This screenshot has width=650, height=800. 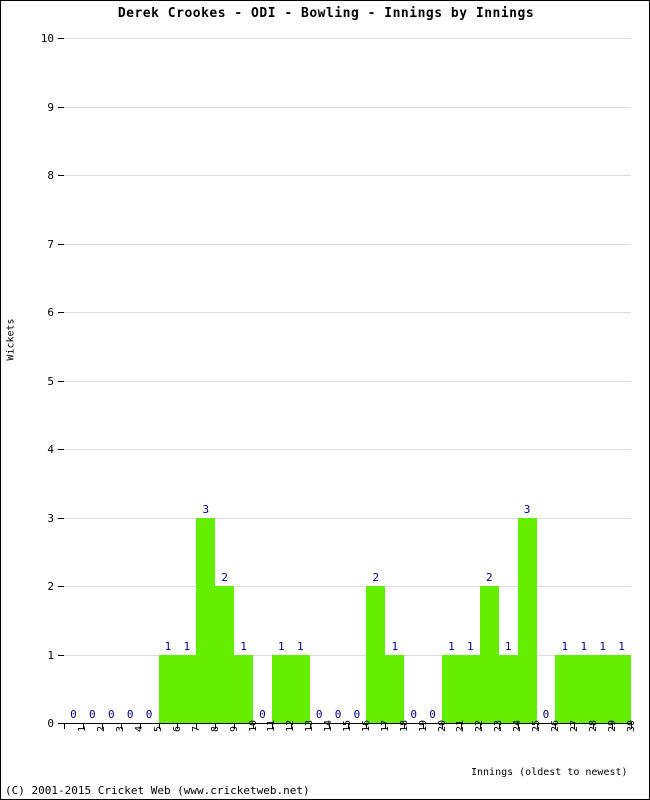 What do you see at coordinates (593, 725) in the screenshot?
I see `x-tick-label: 28` at bounding box center [593, 725].